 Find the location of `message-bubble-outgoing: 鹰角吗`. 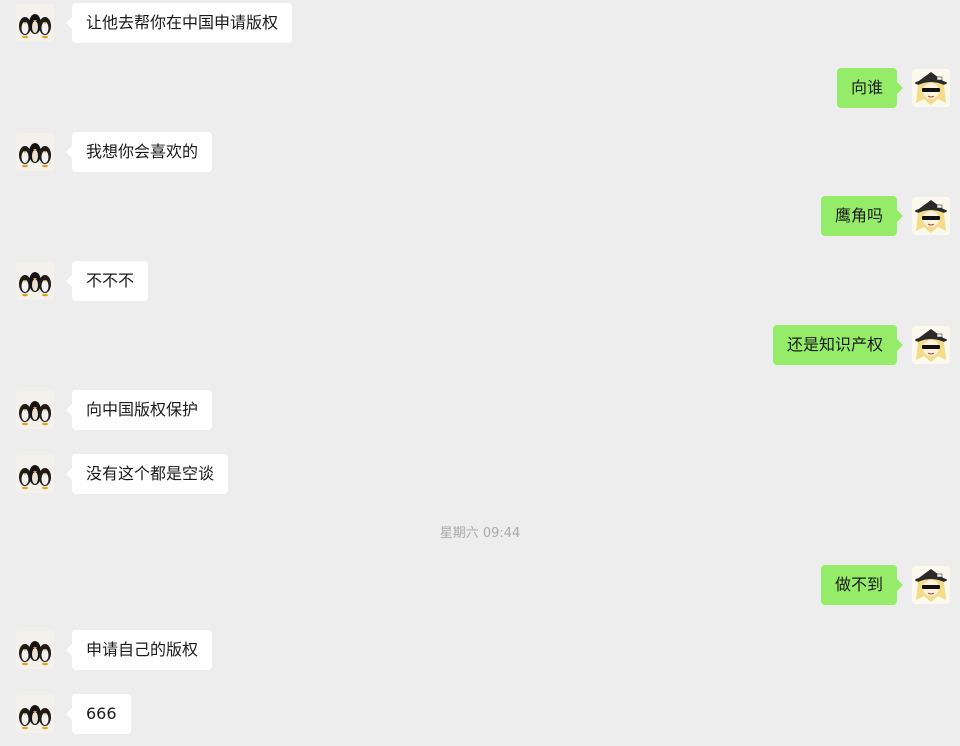

message-bubble-outgoing: 鹰角吗 is located at coordinates (862, 216).